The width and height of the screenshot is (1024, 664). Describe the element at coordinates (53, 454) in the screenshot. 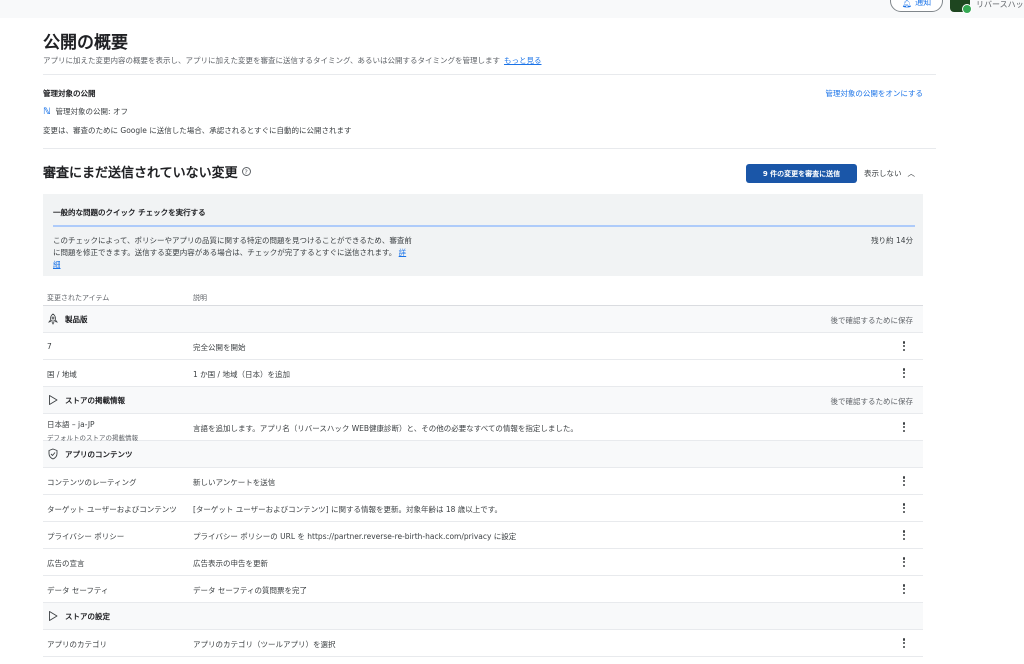

I see `shield-icon` at that location.